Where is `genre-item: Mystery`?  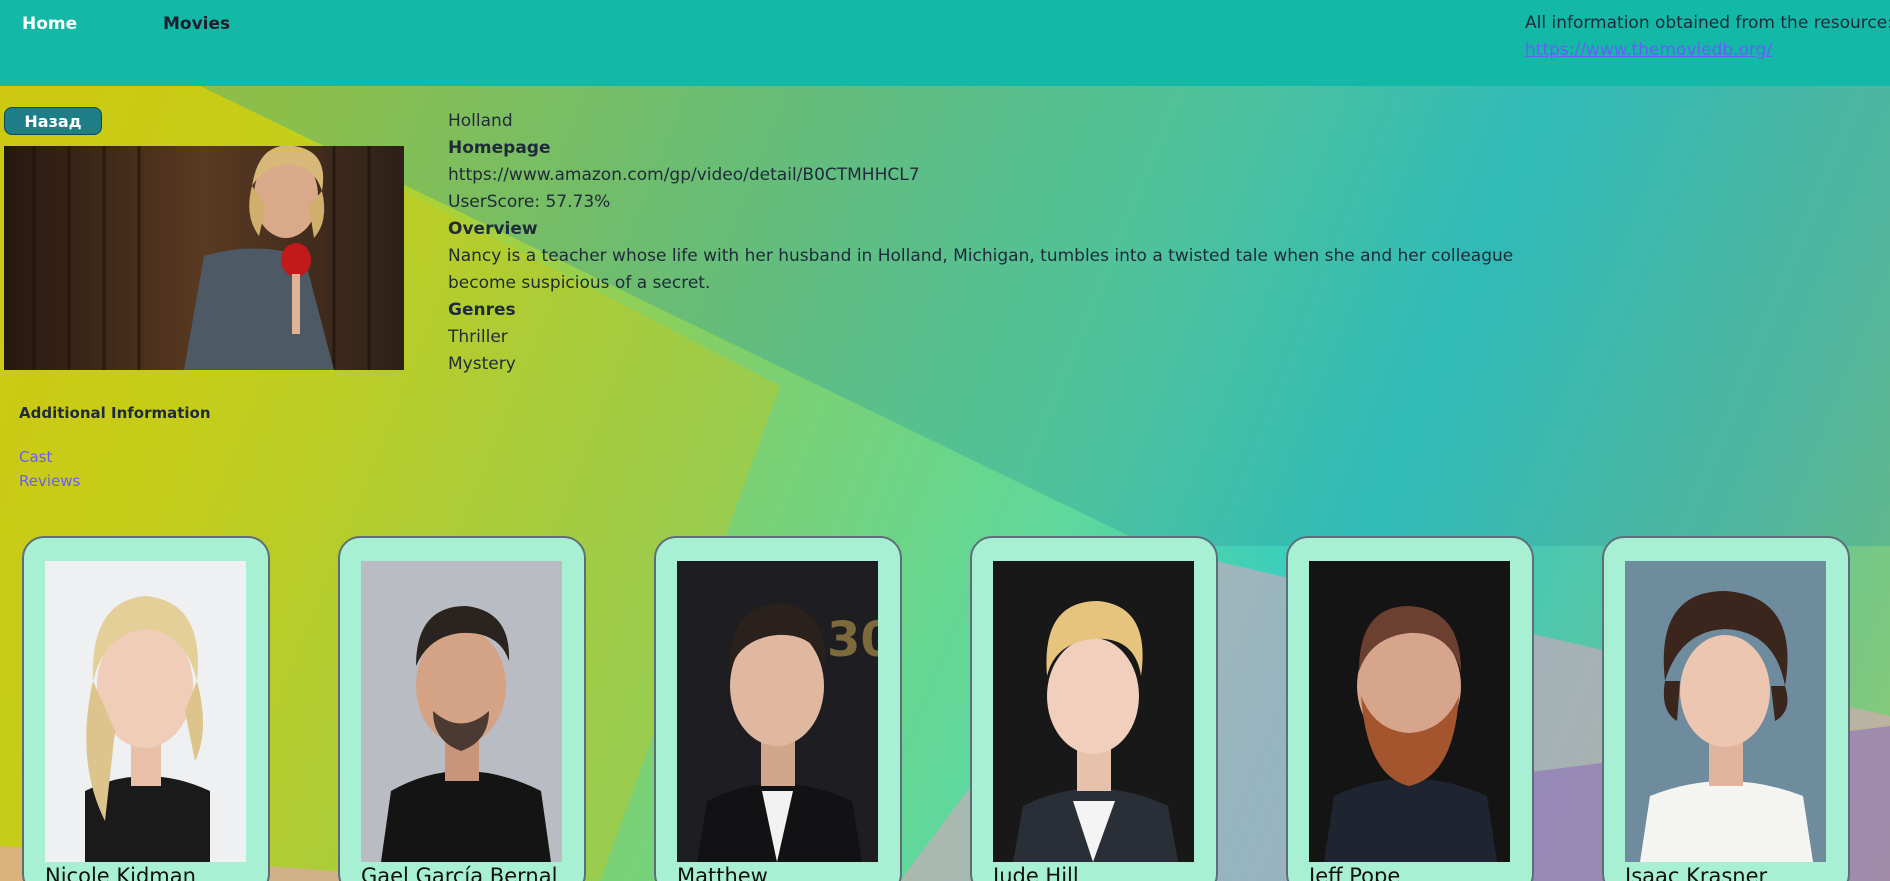
genre-item: Mystery is located at coordinates (482, 364).